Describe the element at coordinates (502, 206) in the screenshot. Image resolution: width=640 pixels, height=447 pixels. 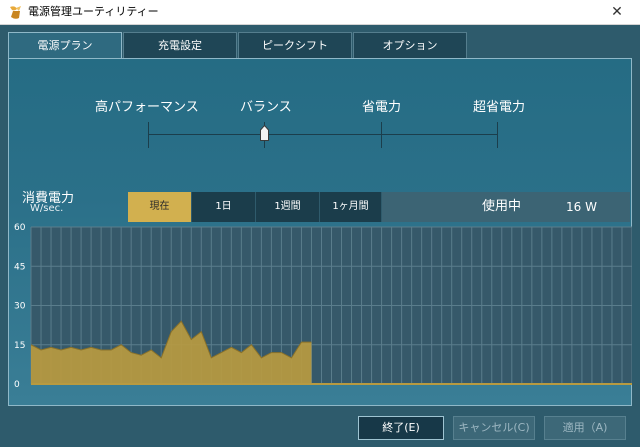
I see `status-label: 使用中` at that location.